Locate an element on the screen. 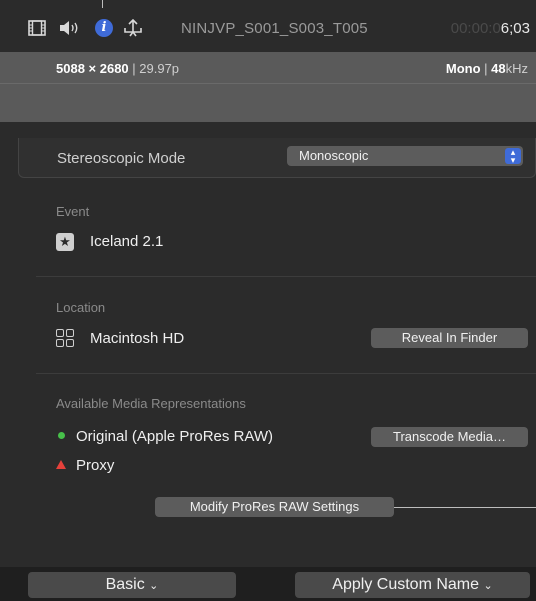 This screenshot has height=601, width=536. frame-rate-value: 29.97p is located at coordinates (159, 68).